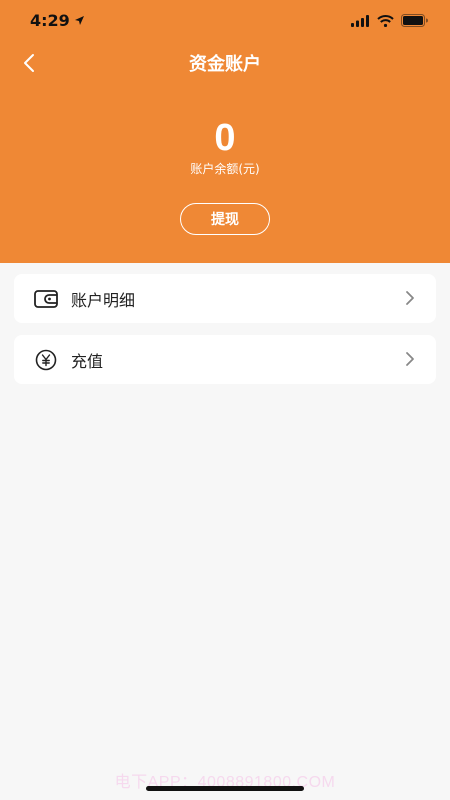 This screenshot has height=800, width=450. What do you see at coordinates (46, 360) in the screenshot?
I see `yuan-icon` at bounding box center [46, 360].